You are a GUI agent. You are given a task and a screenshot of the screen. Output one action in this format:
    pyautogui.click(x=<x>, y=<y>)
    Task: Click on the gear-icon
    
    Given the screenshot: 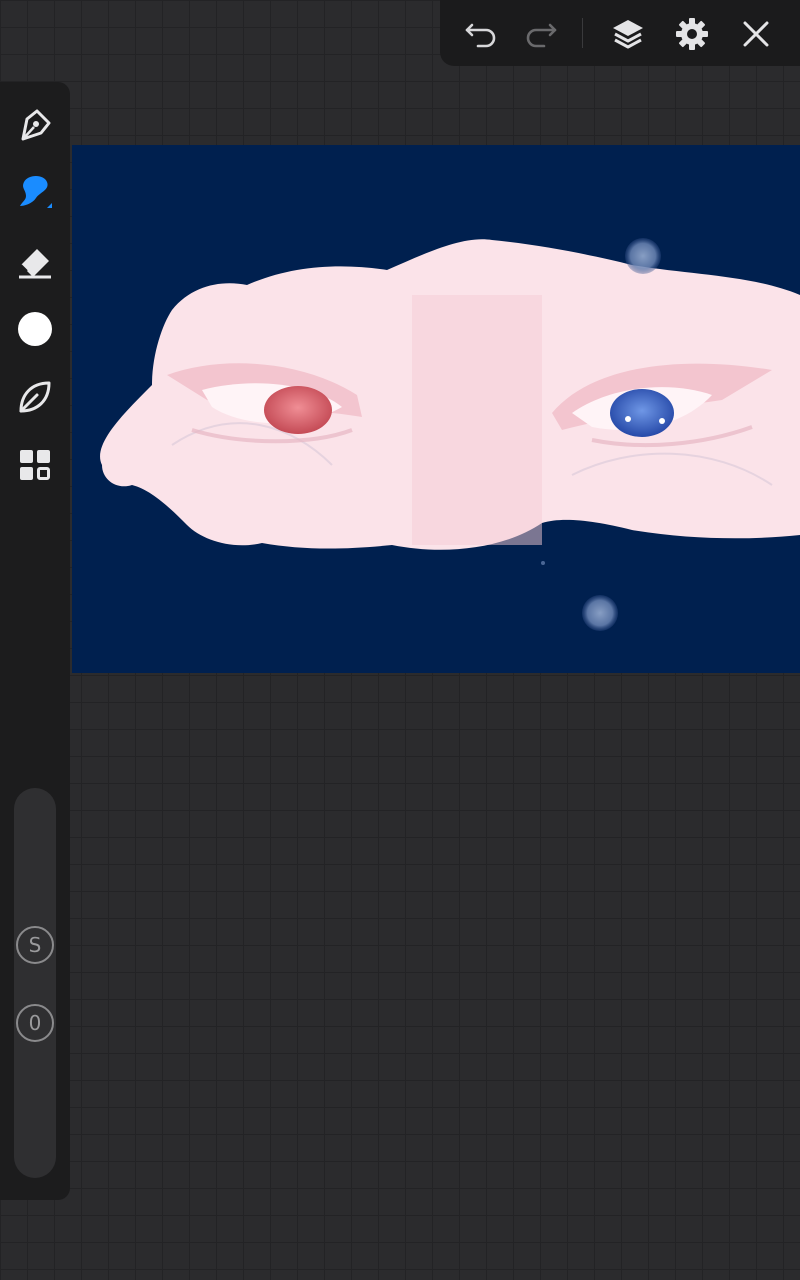 What is the action you would take?
    pyautogui.click(x=692, y=34)
    